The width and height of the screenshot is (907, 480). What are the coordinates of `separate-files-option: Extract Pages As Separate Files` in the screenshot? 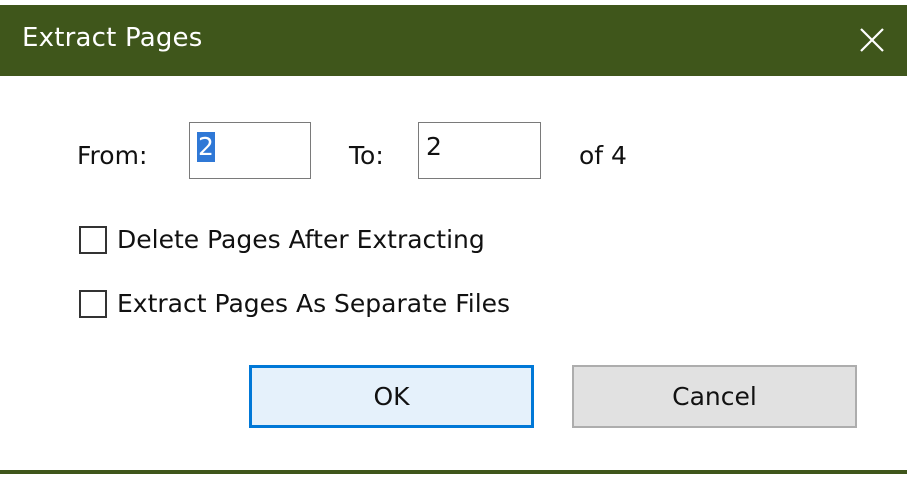 It's located at (294, 303).